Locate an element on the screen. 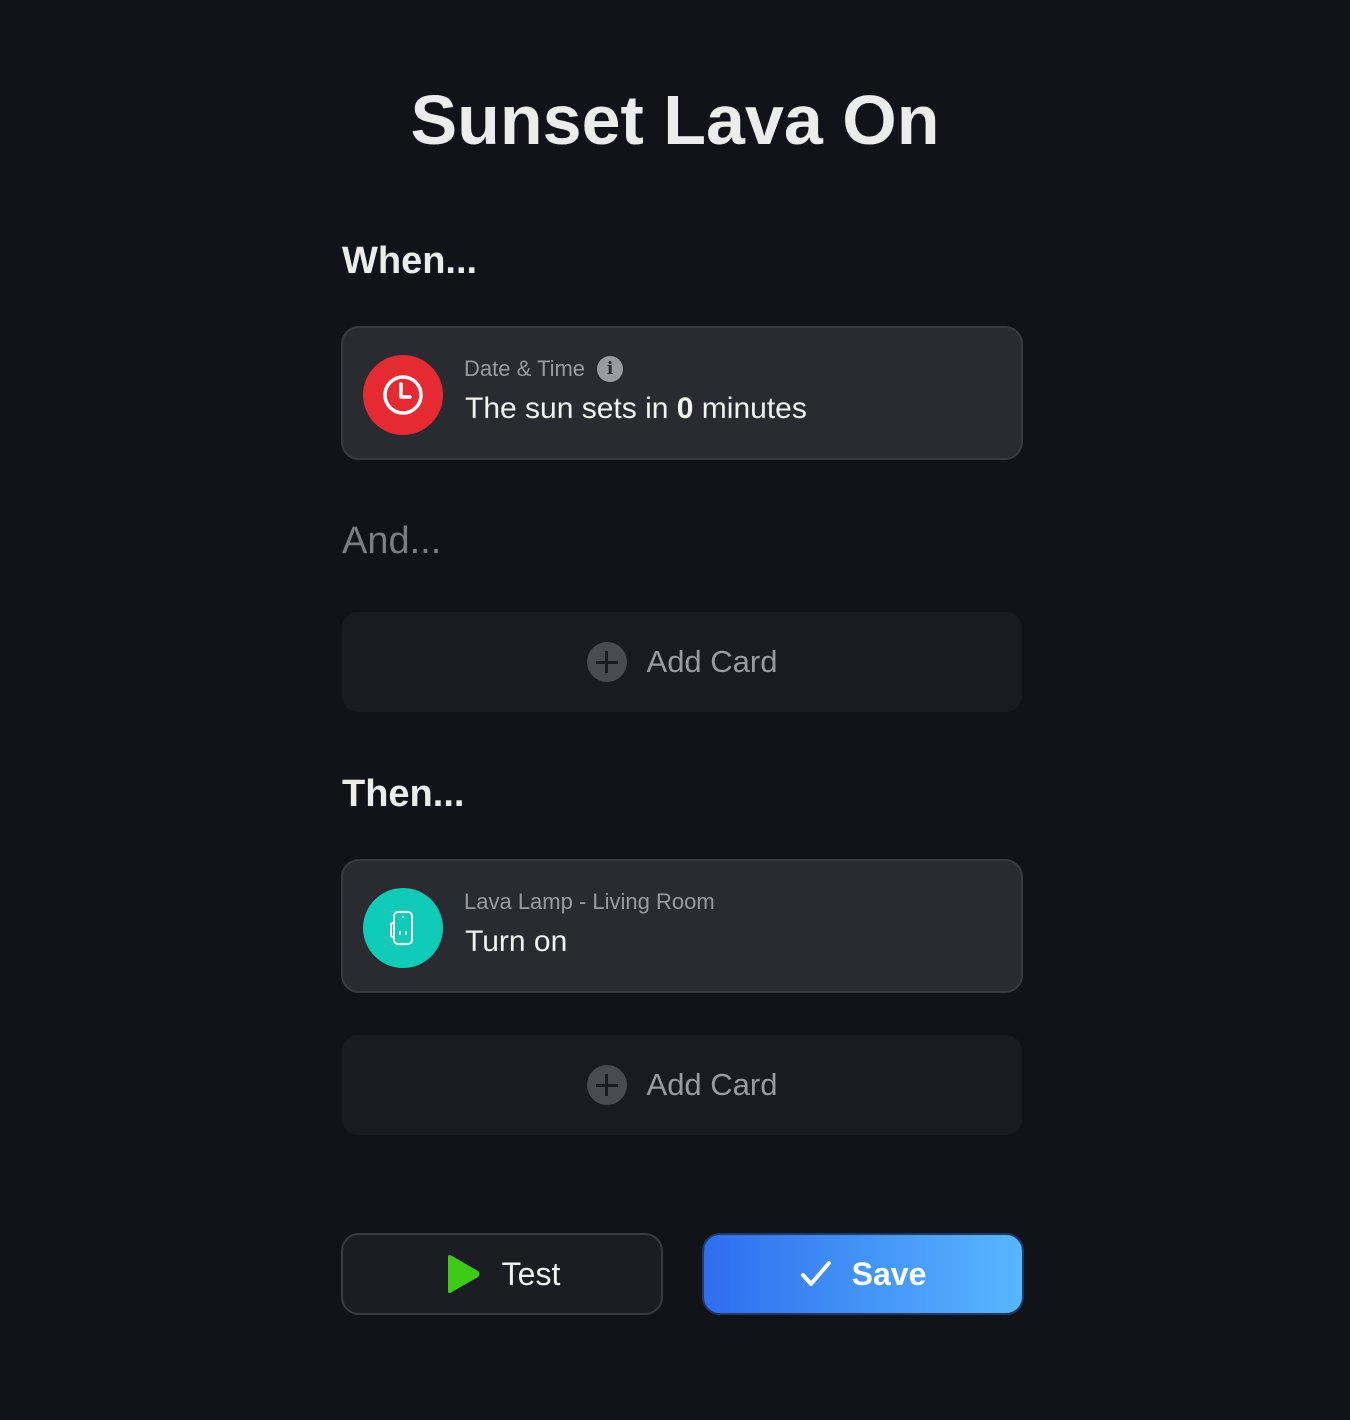 The image size is (1350, 1420). when-trigger-card: Date & Time i The sun sets in 0 minutes is located at coordinates (682, 393).